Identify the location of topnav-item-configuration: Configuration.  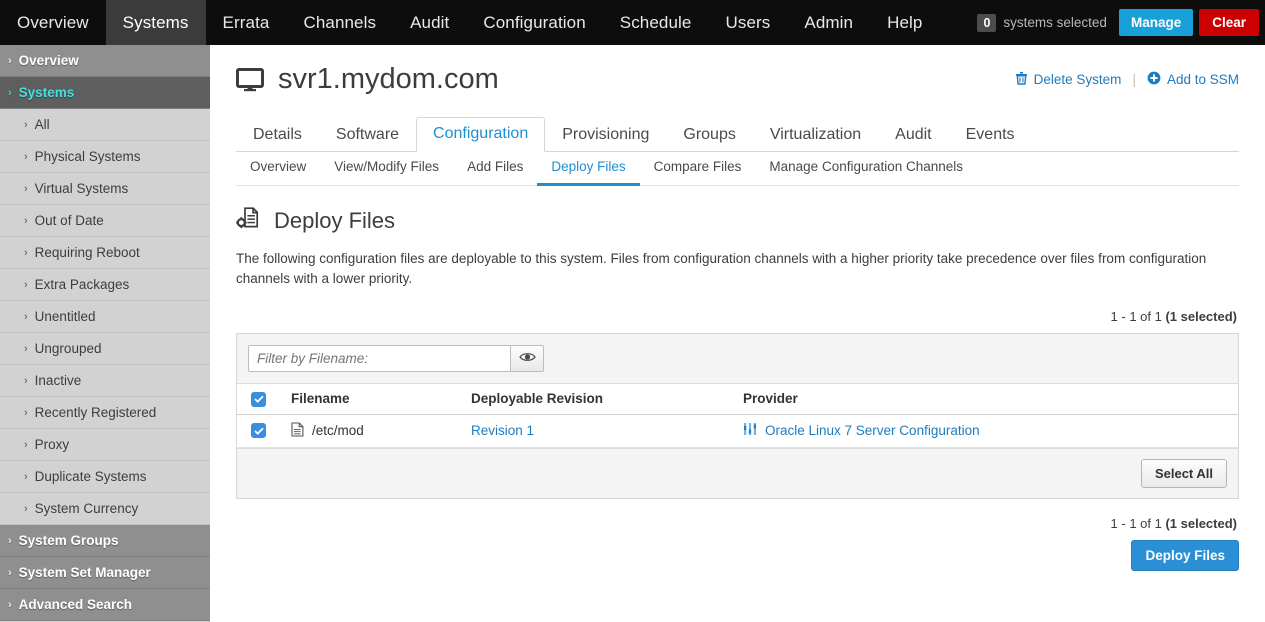
(534, 22).